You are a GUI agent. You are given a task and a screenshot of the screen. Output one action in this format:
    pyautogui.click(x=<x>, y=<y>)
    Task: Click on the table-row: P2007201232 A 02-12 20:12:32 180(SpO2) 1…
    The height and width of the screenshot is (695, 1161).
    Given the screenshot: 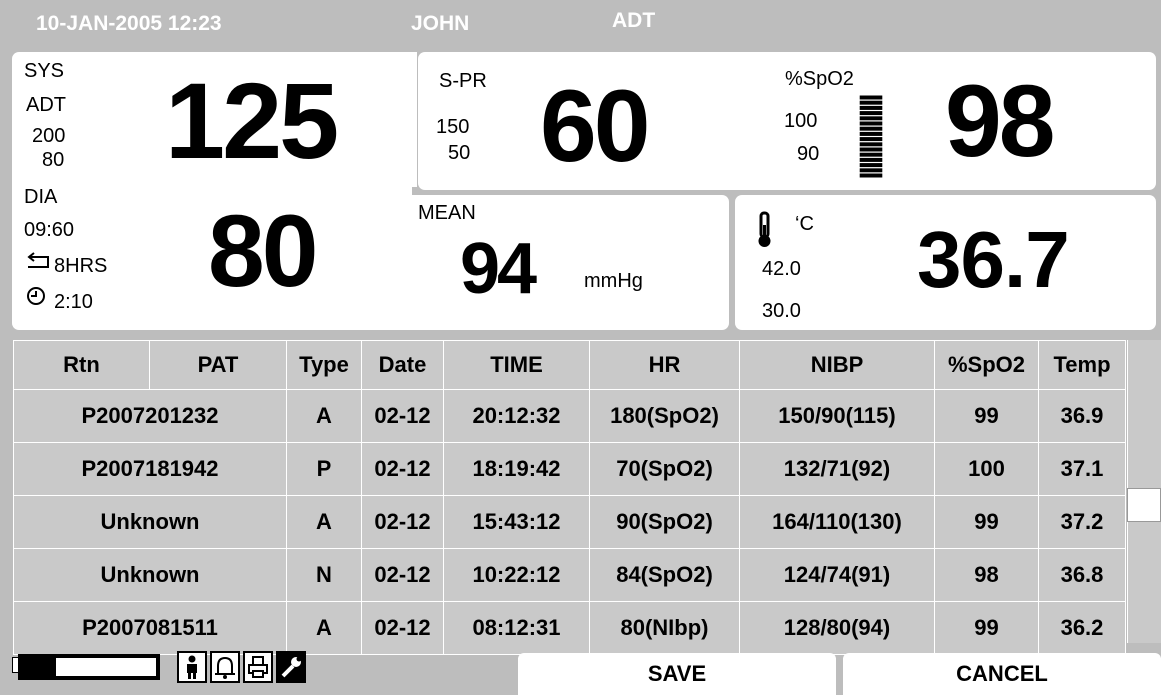 What is the action you would take?
    pyautogui.click(x=569, y=416)
    